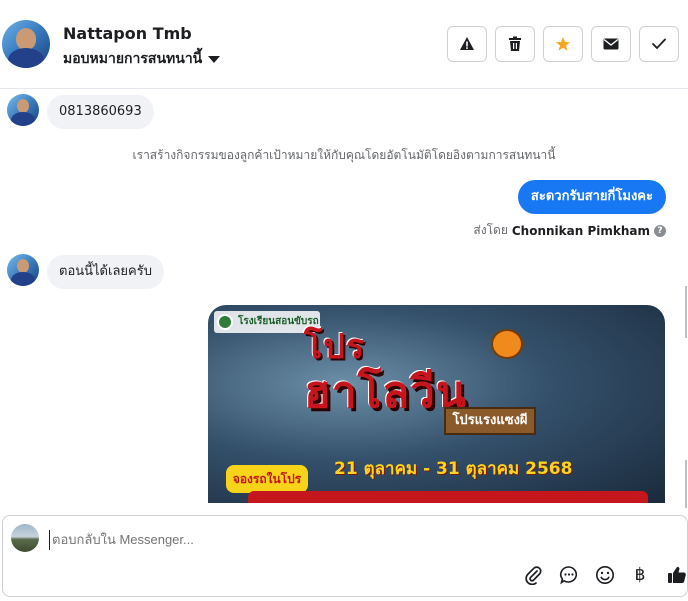 This screenshot has width=688, height=601. Describe the element at coordinates (344, 44) in the screenshot. I see `conversation-header: Nattapon Tmb มอบหมายการสนทนานี้` at that location.